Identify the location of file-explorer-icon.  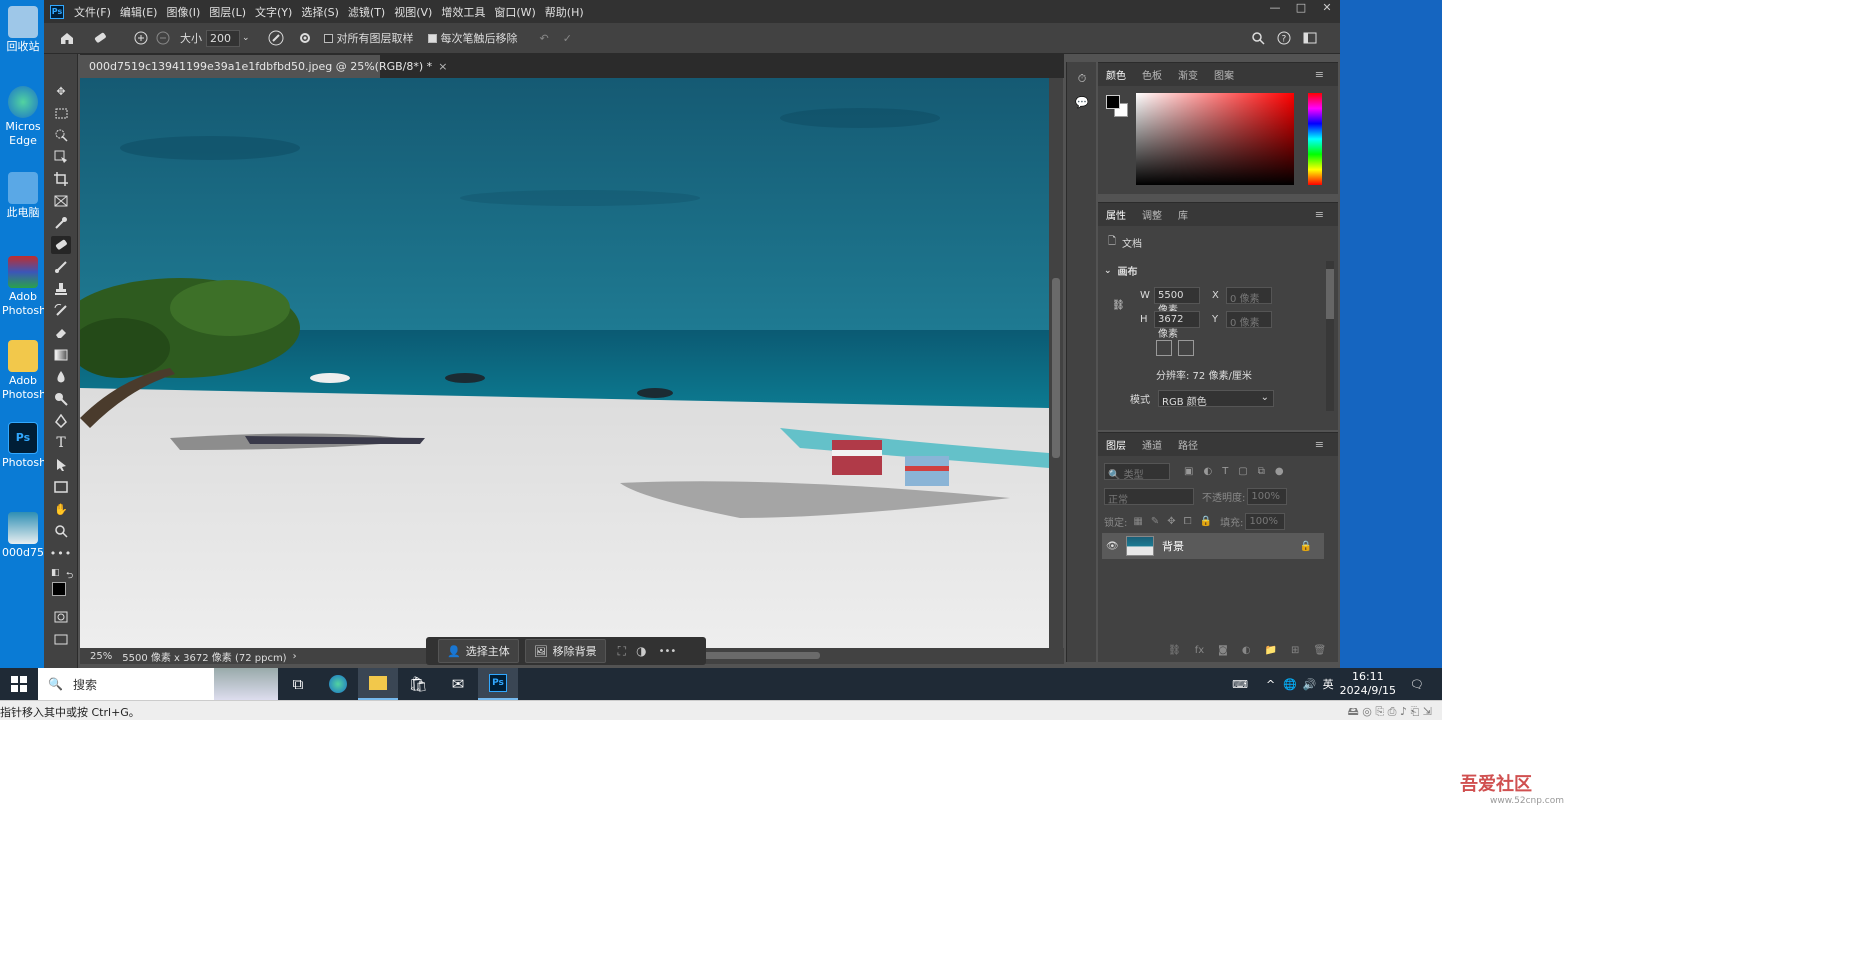
(378, 684).